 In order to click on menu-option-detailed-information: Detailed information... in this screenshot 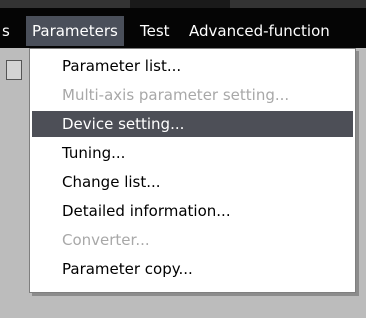, I will do `click(192, 211)`.